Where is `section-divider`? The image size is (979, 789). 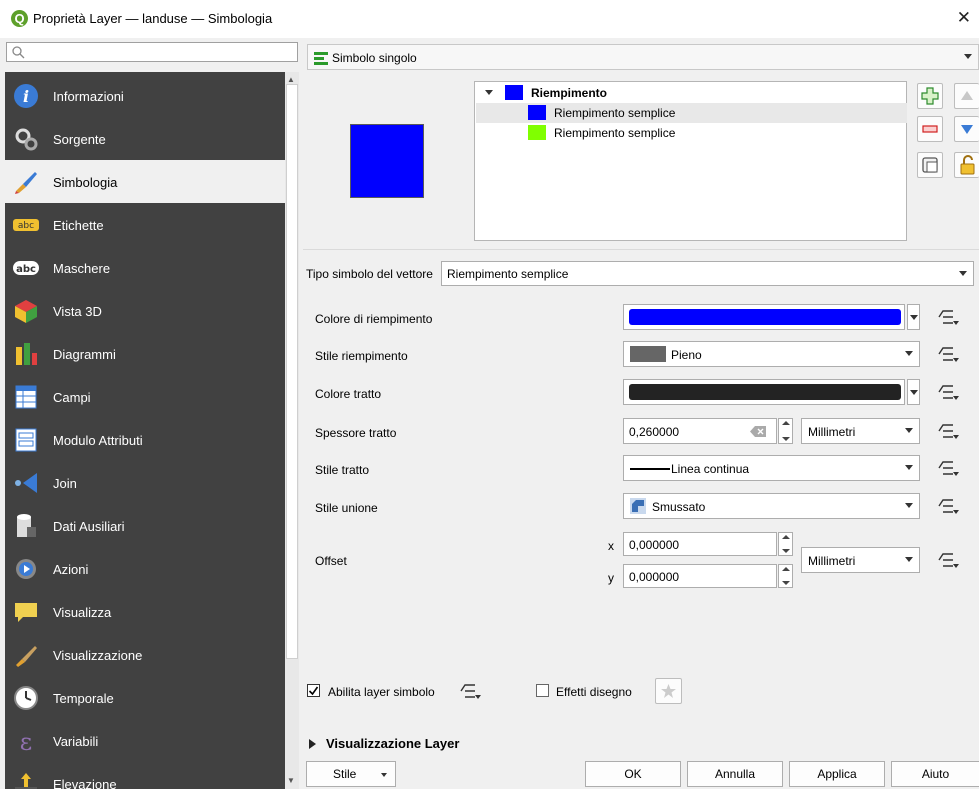
section-divider is located at coordinates (641, 249).